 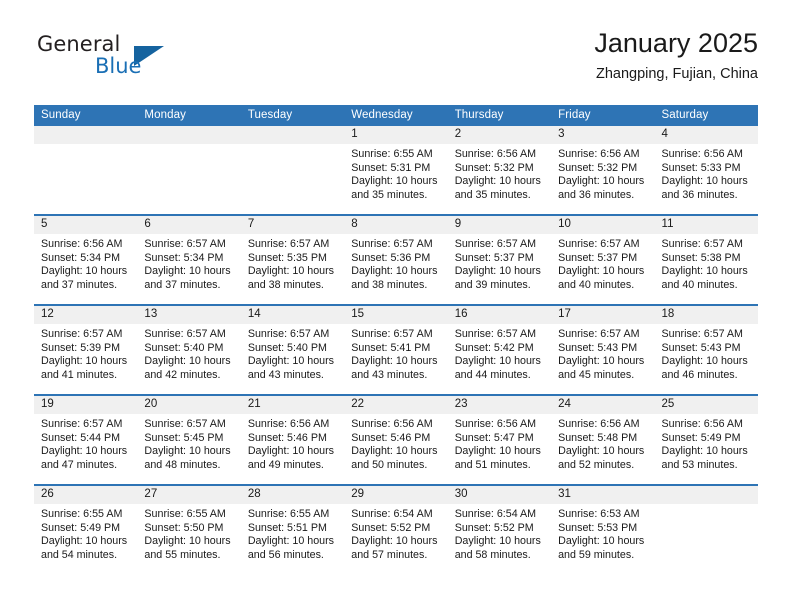 I want to click on day-number: 19, so click(x=86, y=405).